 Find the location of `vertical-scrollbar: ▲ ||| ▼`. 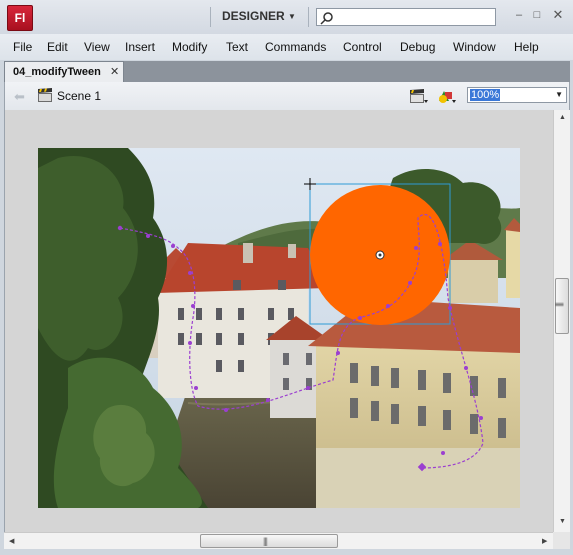

vertical-scrollbar: ▲ ||| ▼ is located at coordinates (561, 321).